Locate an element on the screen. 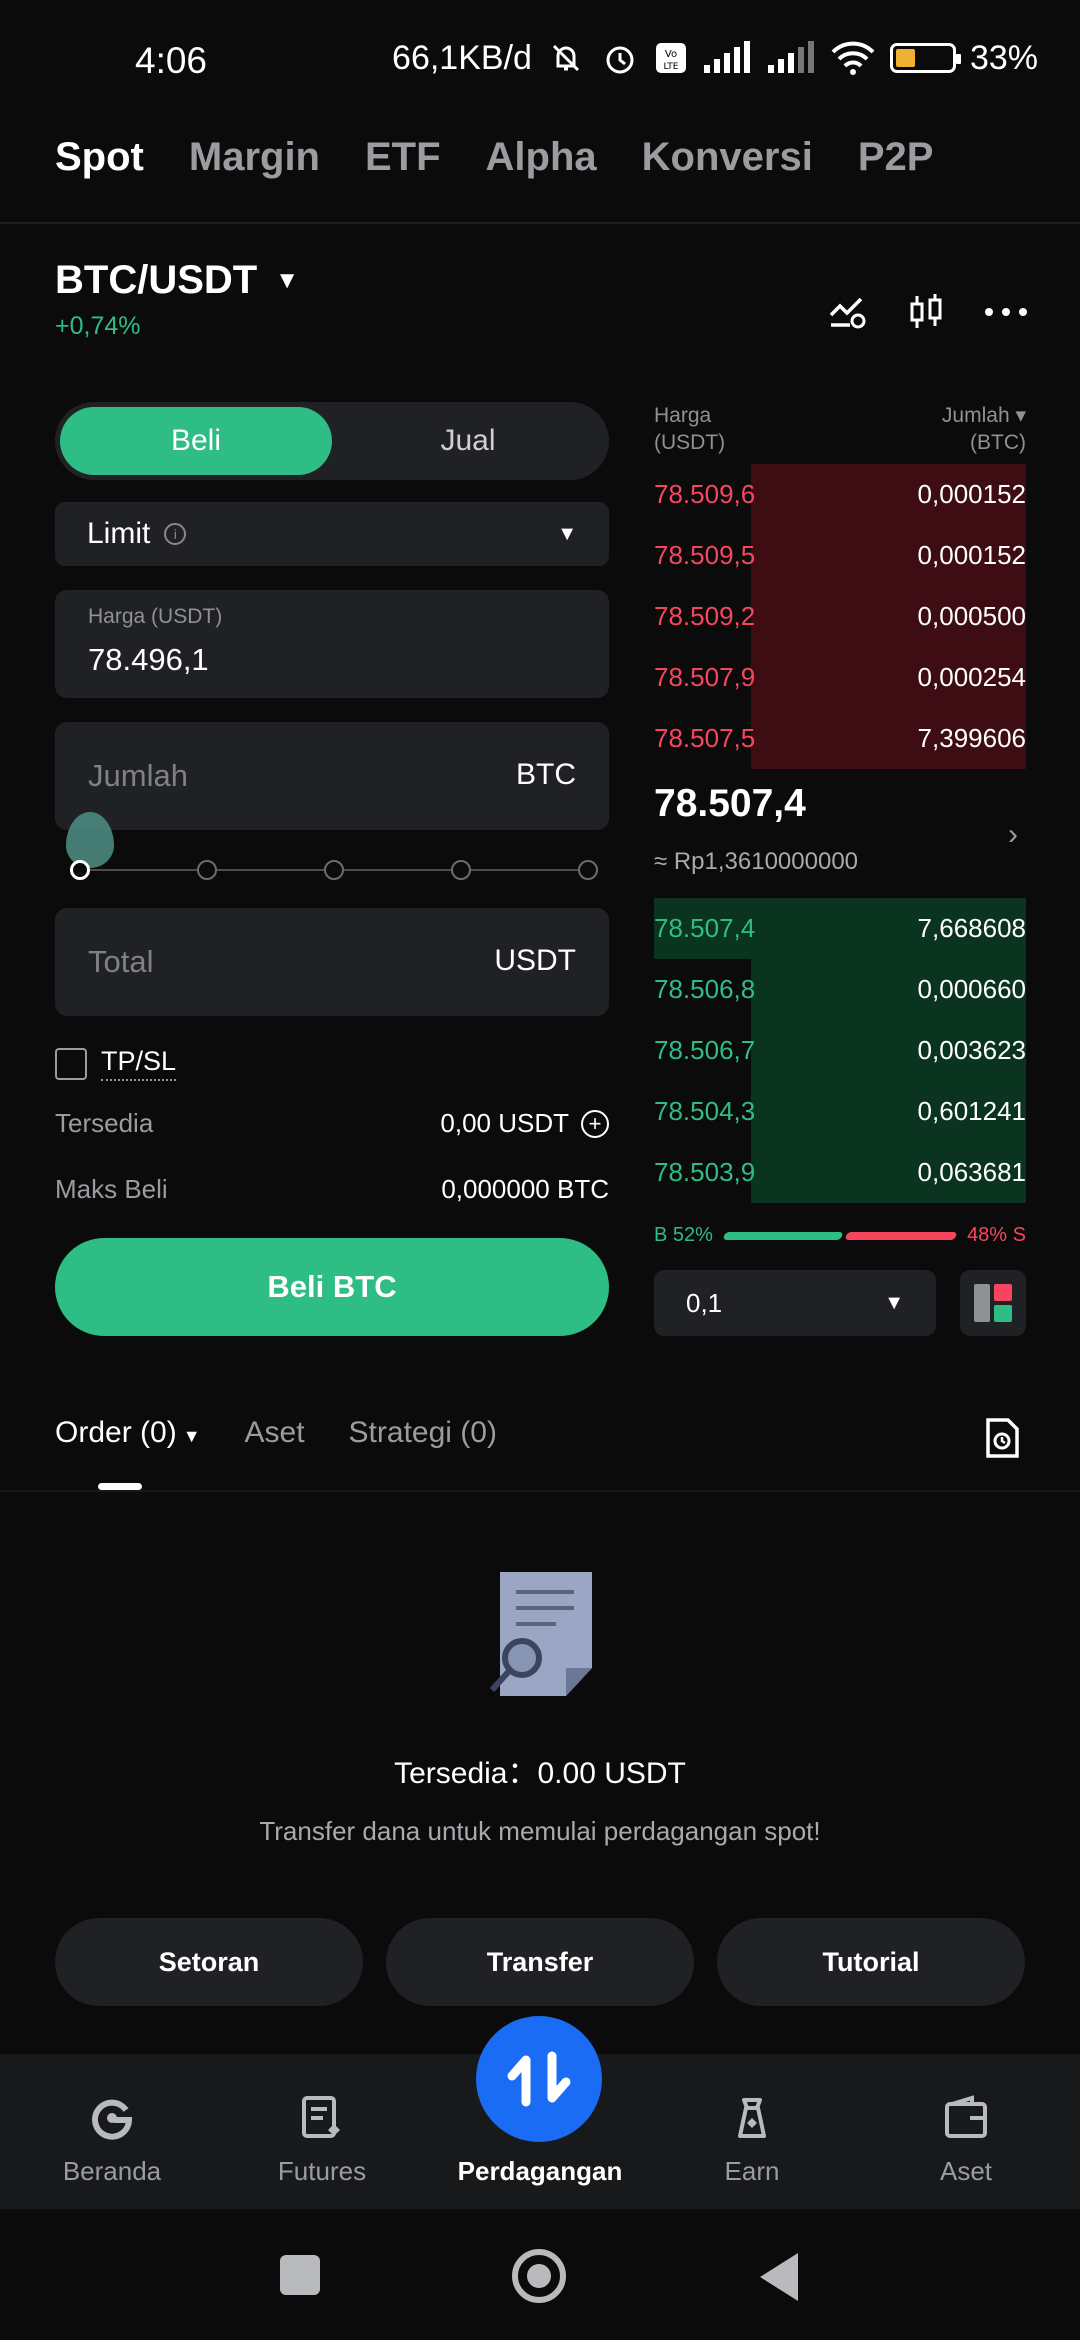 The height and width of the screenshot is (2340, 1080). checkbox is located at coordinates (71, 1063).